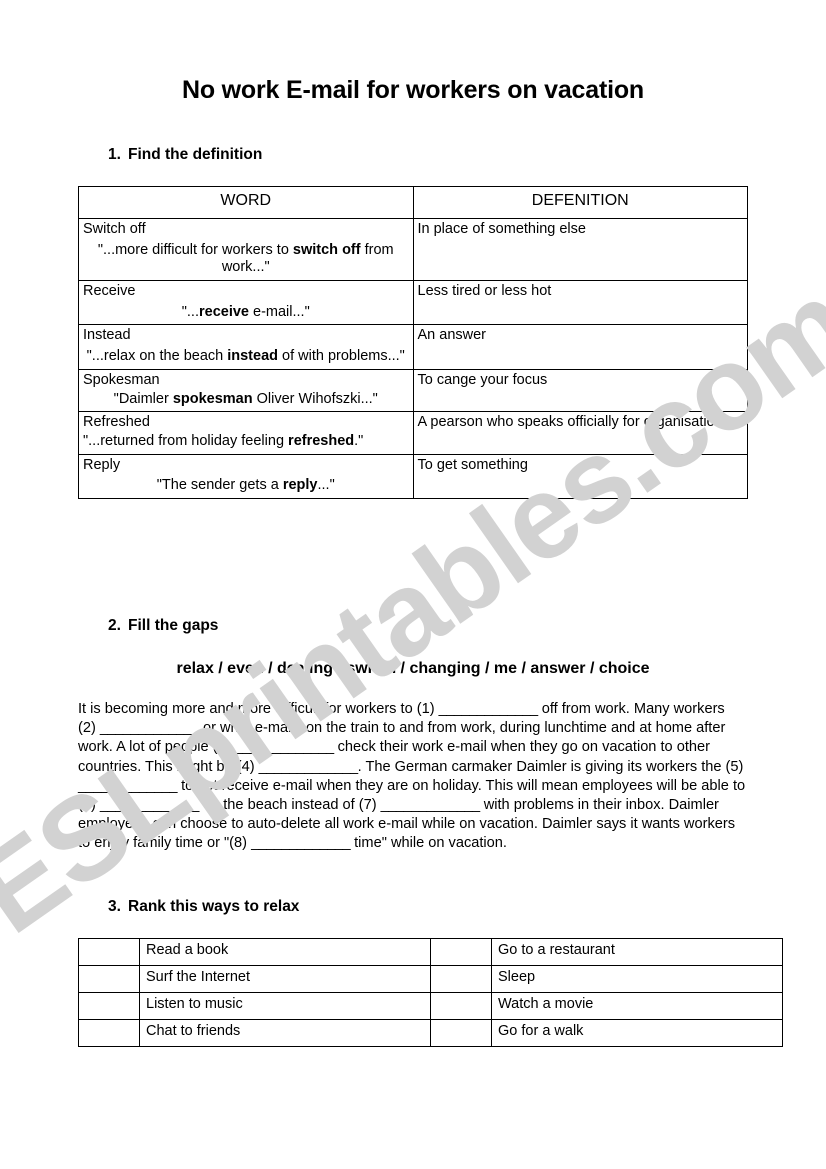 The width and height of the screenshot is (826, 1169). I want to click on word-quote: "Daimler spokesman Oliver Wihofszki...", so click(246, 400).